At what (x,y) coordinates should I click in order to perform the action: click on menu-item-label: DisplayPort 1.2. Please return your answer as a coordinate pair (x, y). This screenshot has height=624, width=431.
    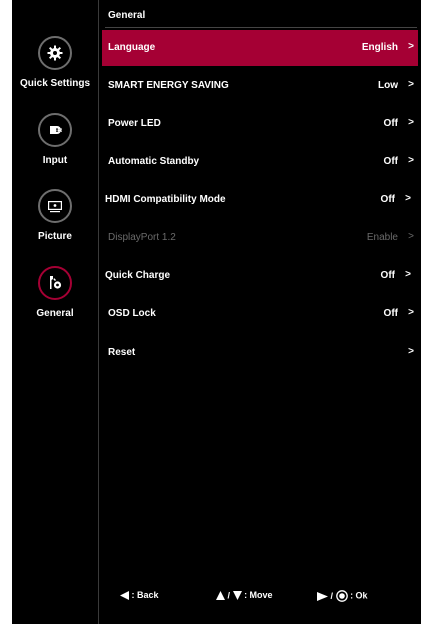
    Looking at the image, I should click on (142, 237).